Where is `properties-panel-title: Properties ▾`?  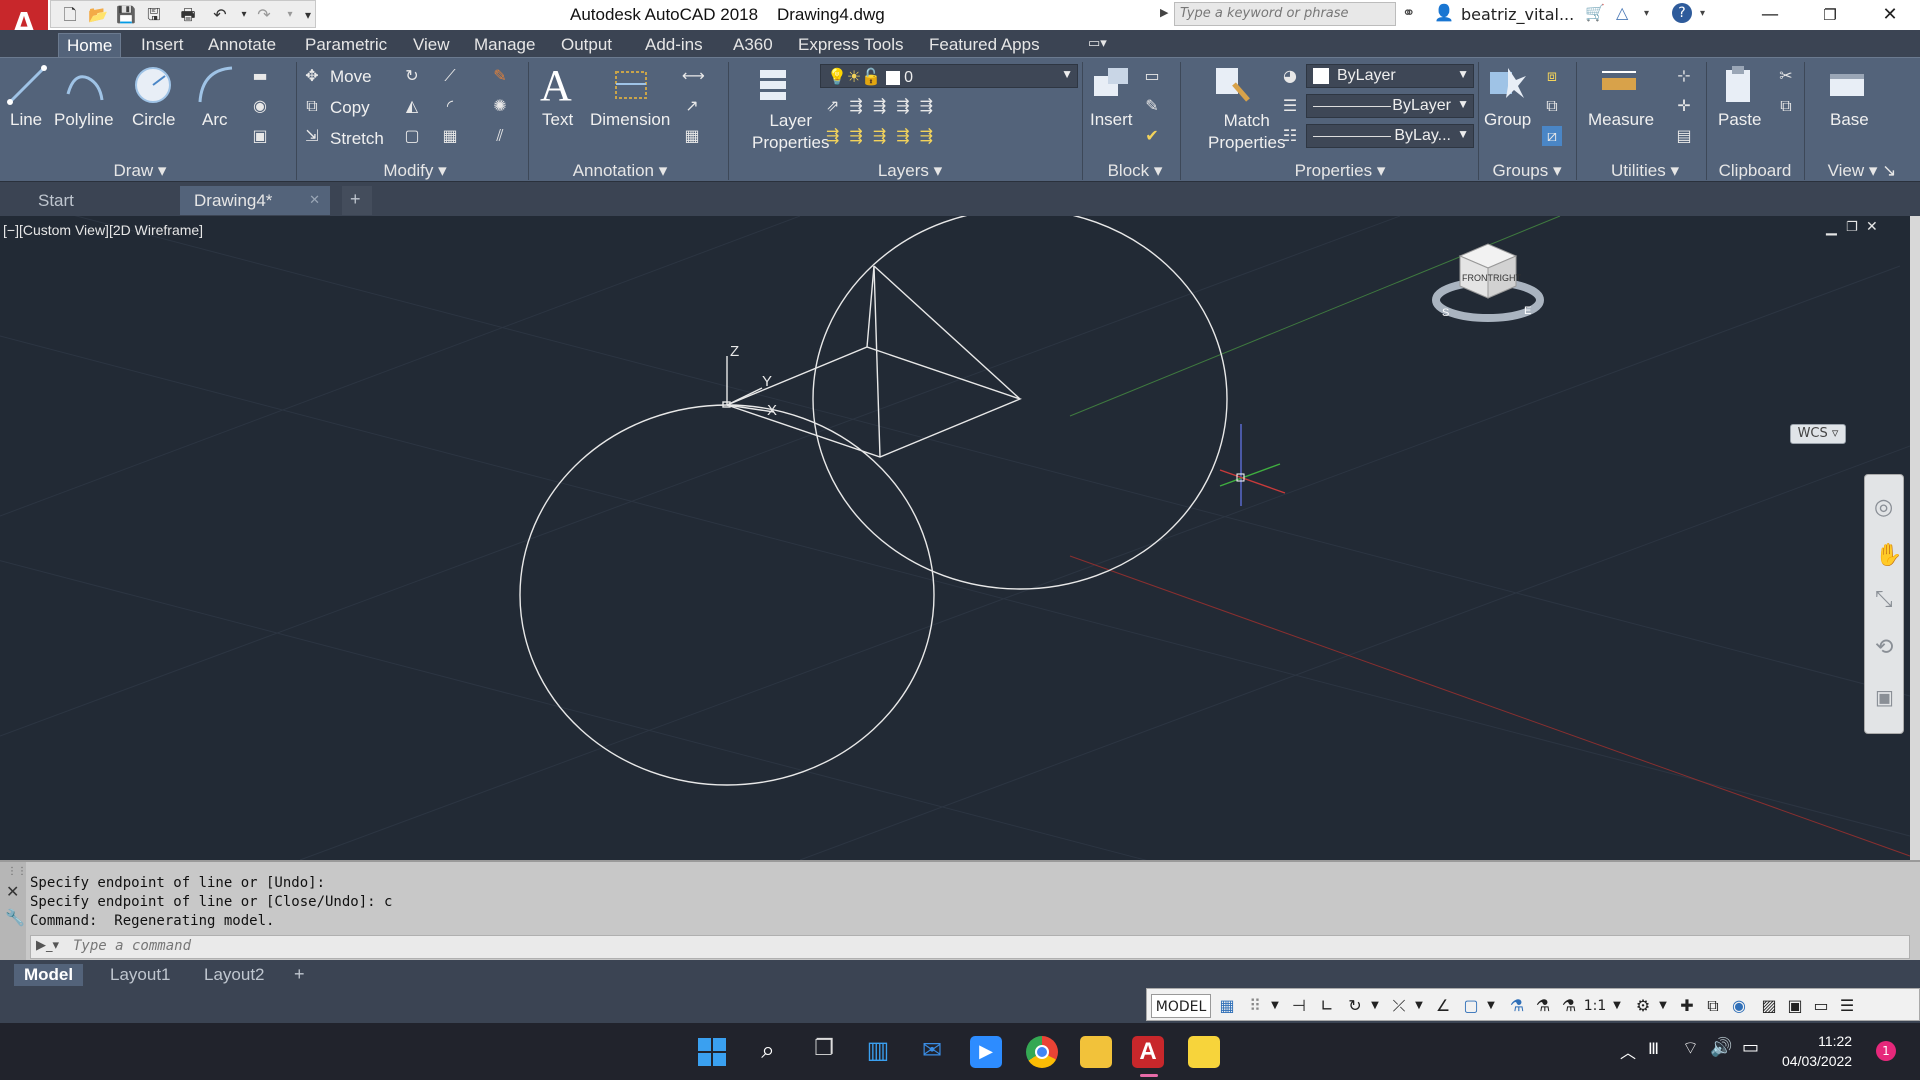 properties-panel-title: Properties ▾ is located at coordinates (1340, 171).